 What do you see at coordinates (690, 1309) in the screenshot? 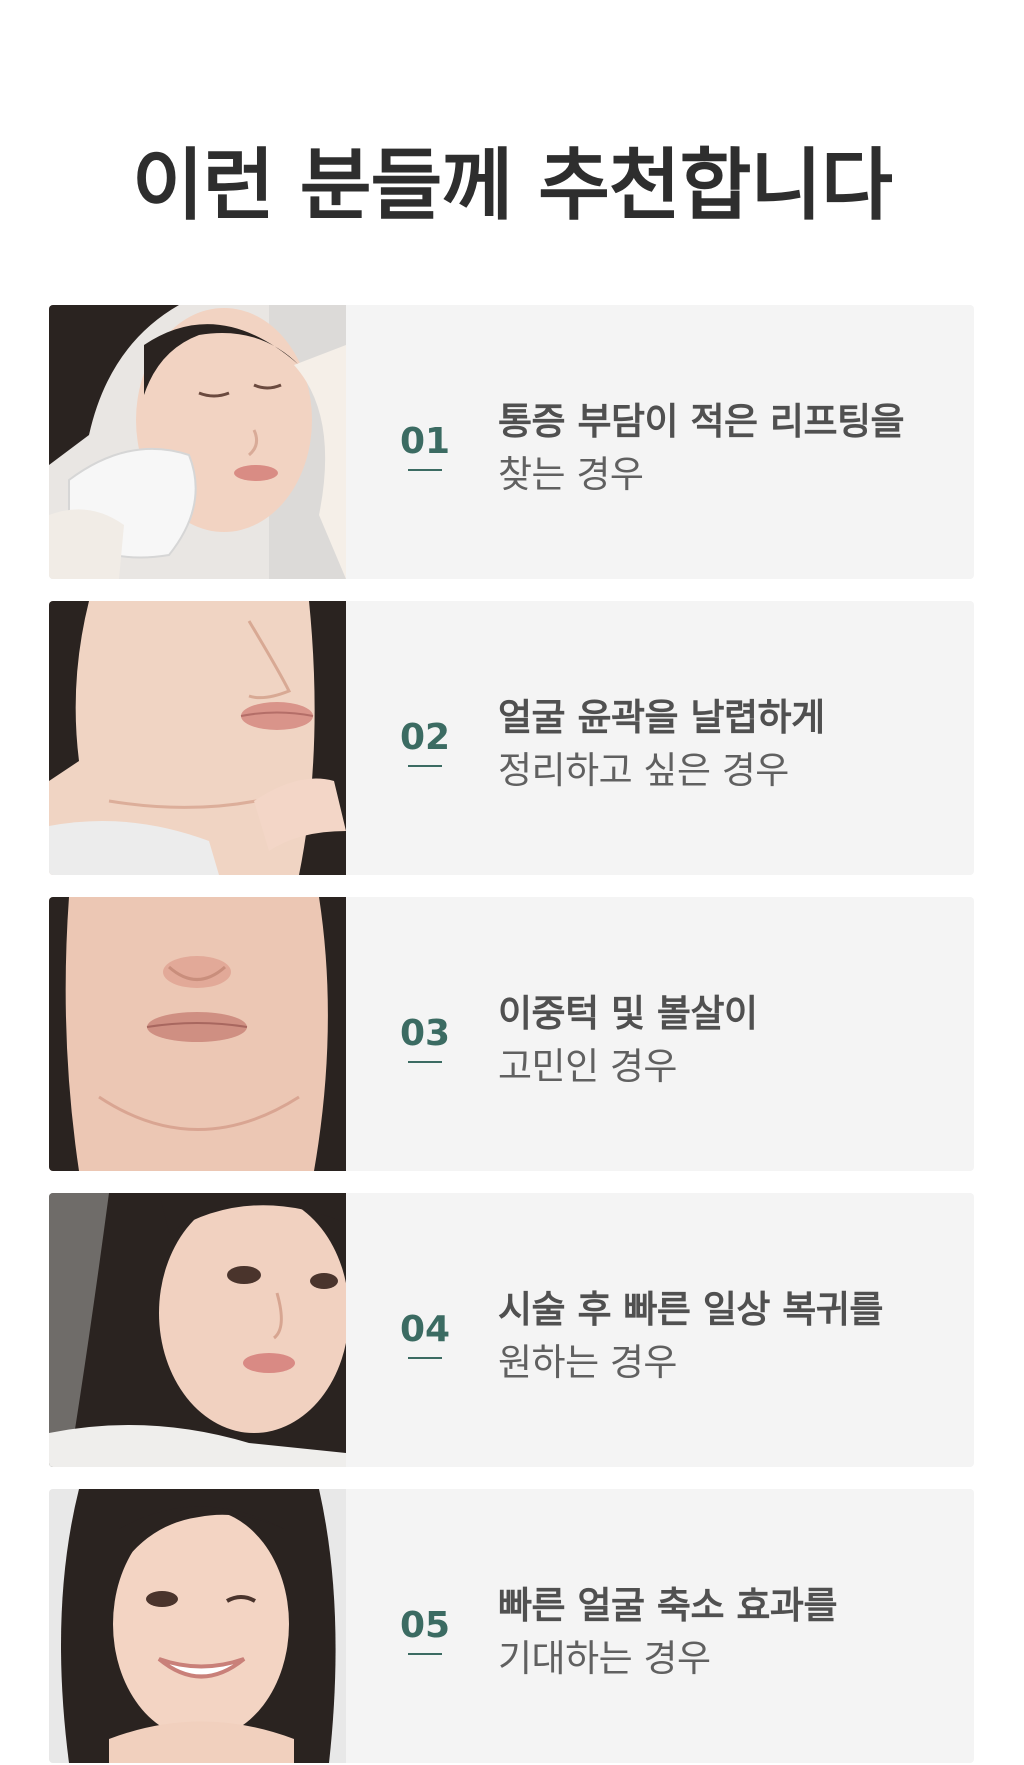
I see `item-text-line1: 시술 후 빠른 일상 복귀를` at bounding box center [690, 1309].